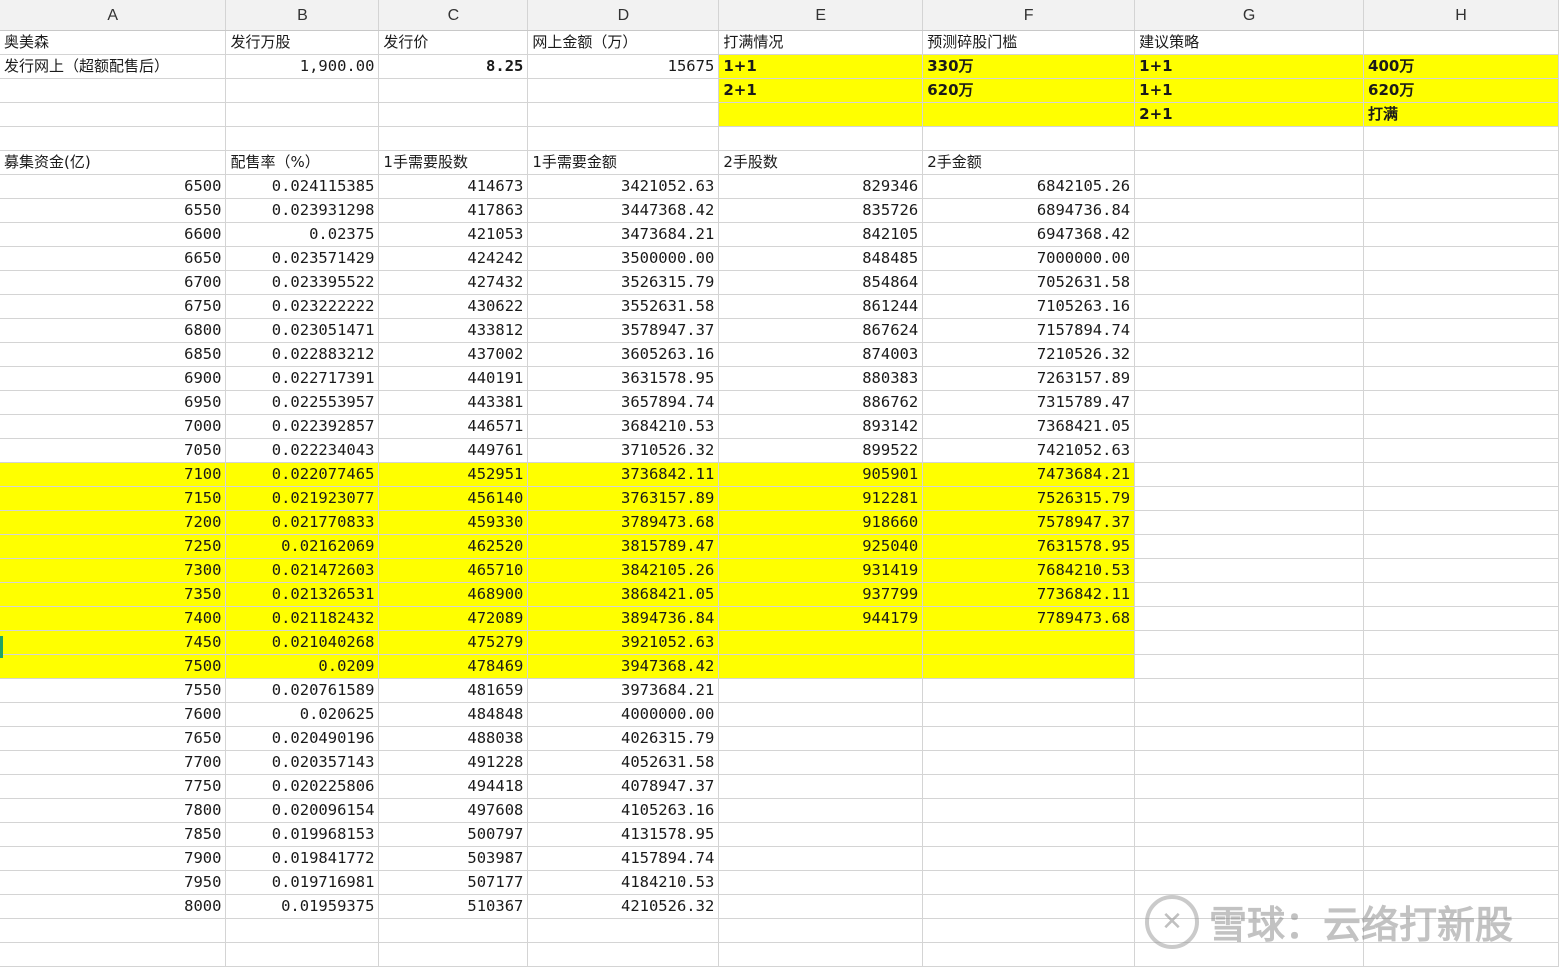 The height and width of the screenshot is (969, 1559). I want to click on cell-f19: 7473684.21, so click(1029, 474).